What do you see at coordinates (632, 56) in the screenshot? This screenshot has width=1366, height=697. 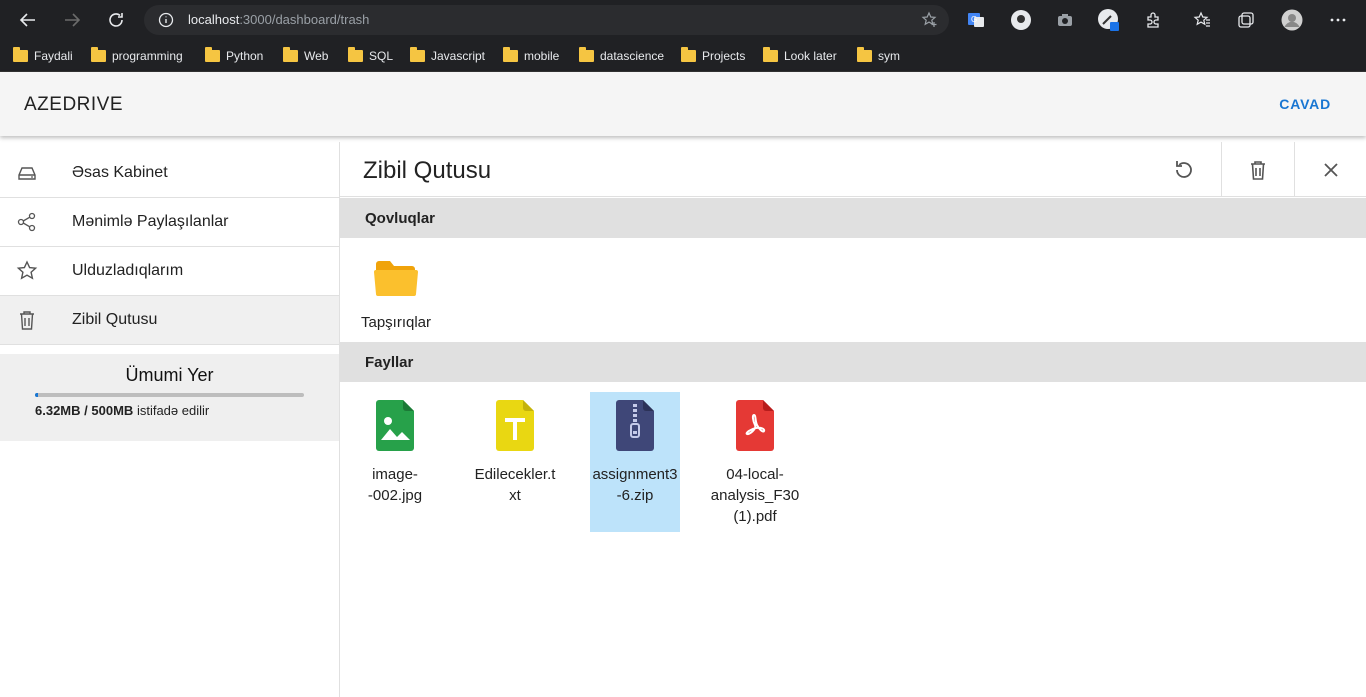 I see `bookmark-label: datascience` at bounding box center [632, 56].